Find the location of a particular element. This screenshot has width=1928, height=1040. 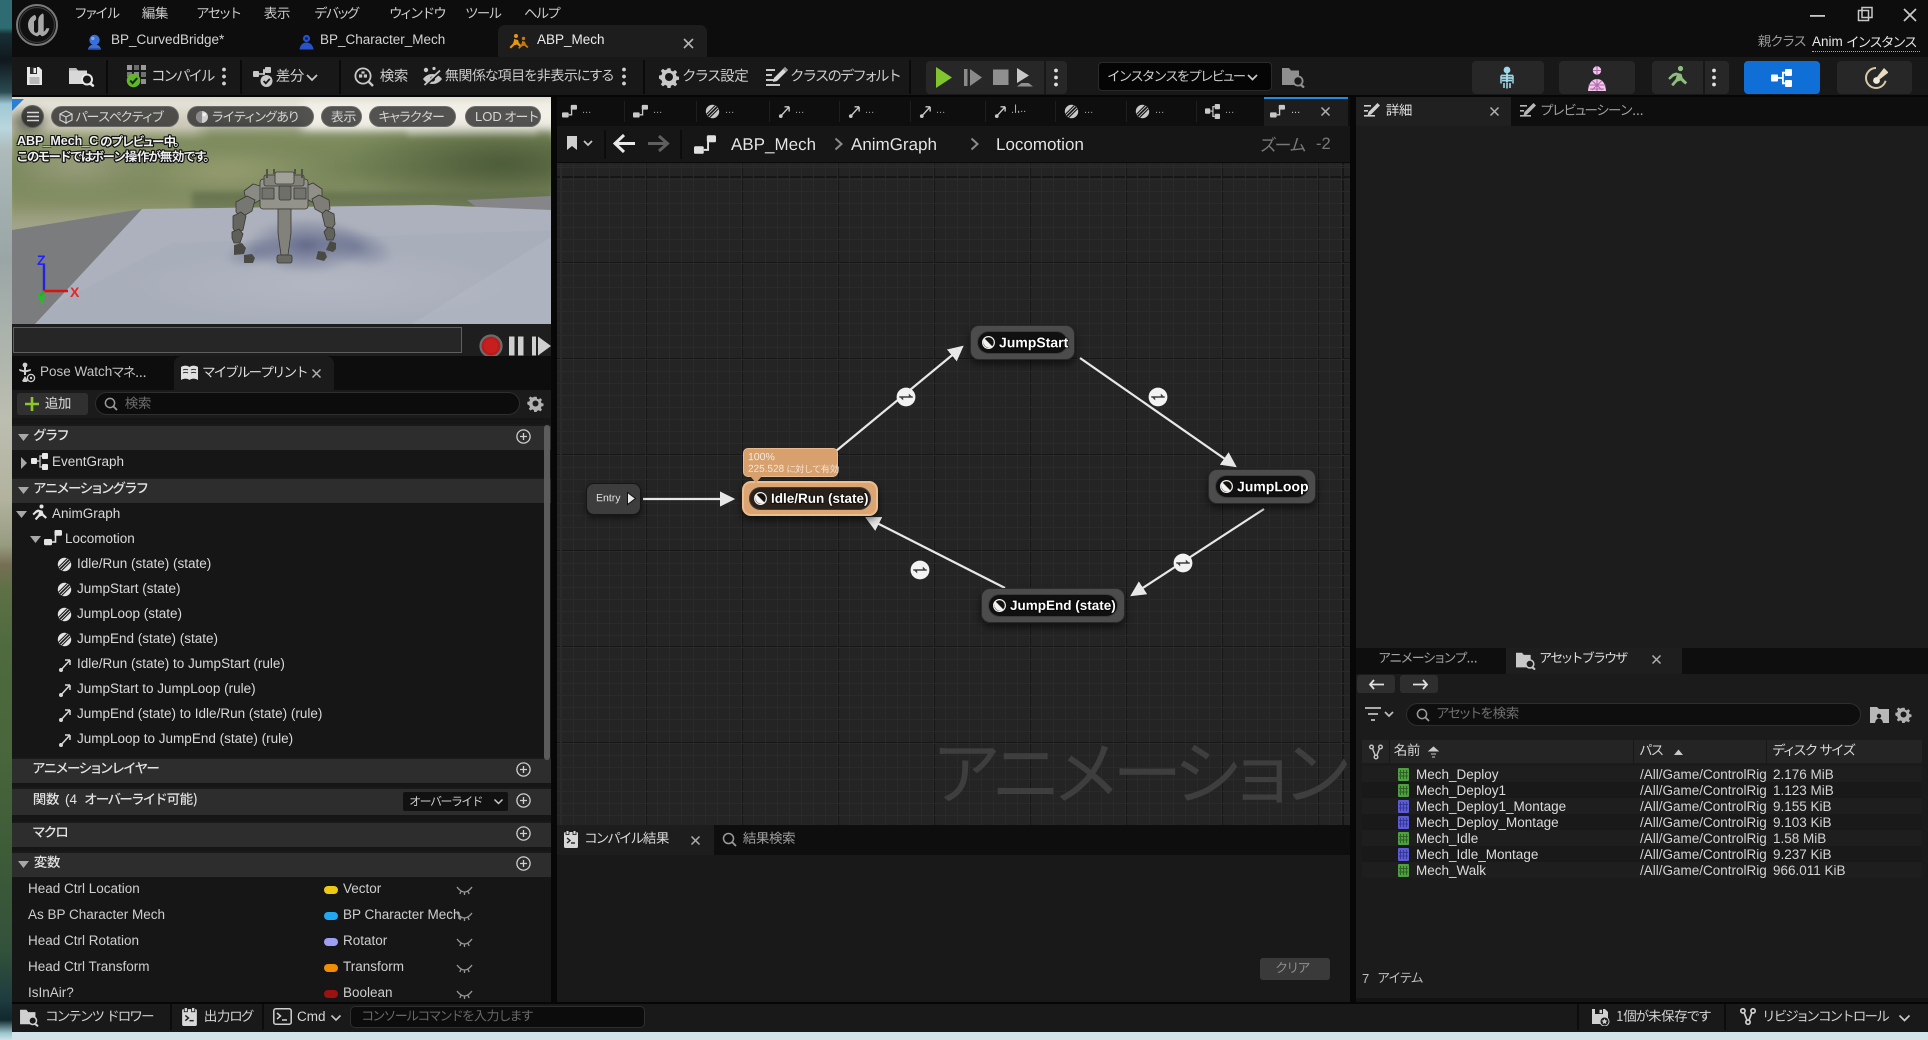

svg-text: X is located at coordinates (75, 292).